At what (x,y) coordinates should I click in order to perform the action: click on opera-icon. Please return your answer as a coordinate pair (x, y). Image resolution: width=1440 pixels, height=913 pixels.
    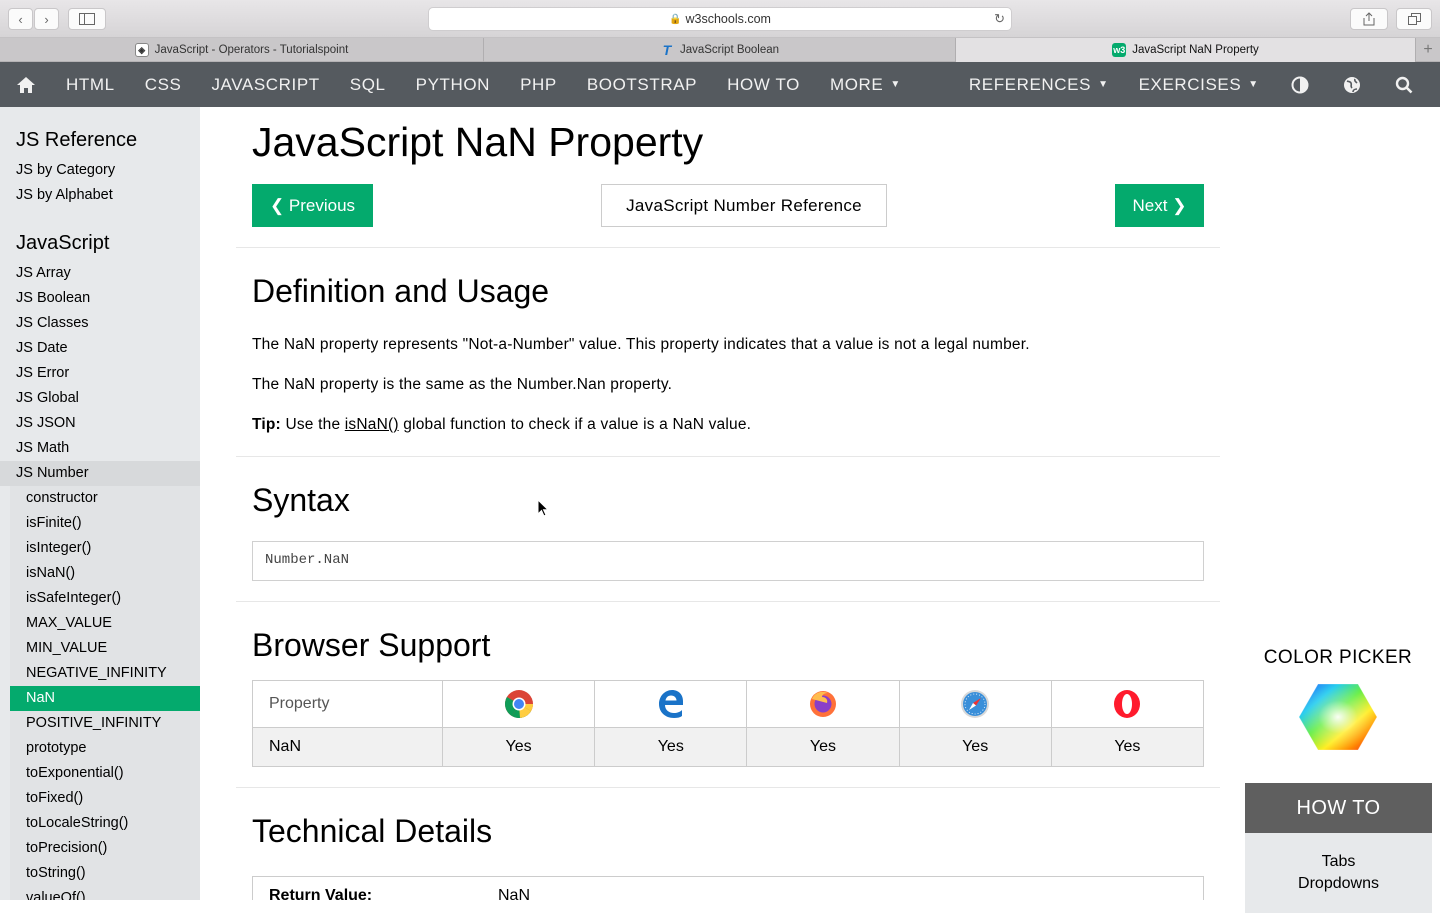
    Looking at the image, I should click on (1127, 704).